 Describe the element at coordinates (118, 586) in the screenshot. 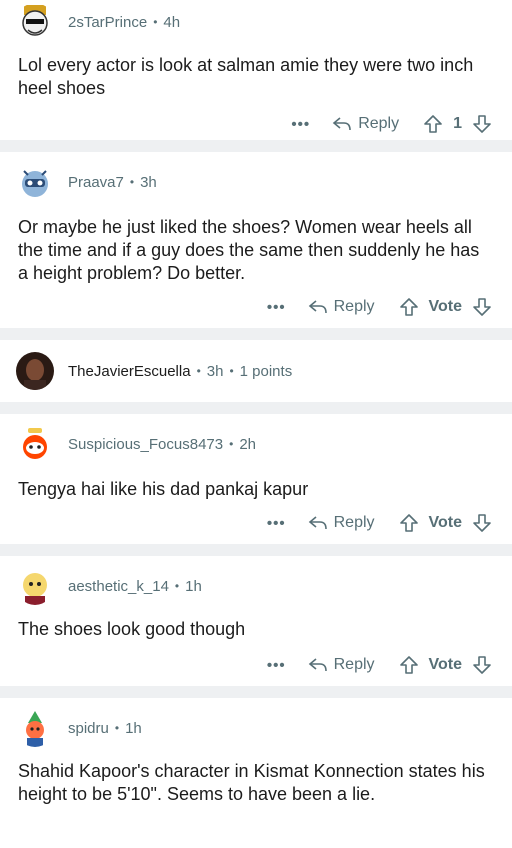

I see `username: aesthetic_k_14` at that location.